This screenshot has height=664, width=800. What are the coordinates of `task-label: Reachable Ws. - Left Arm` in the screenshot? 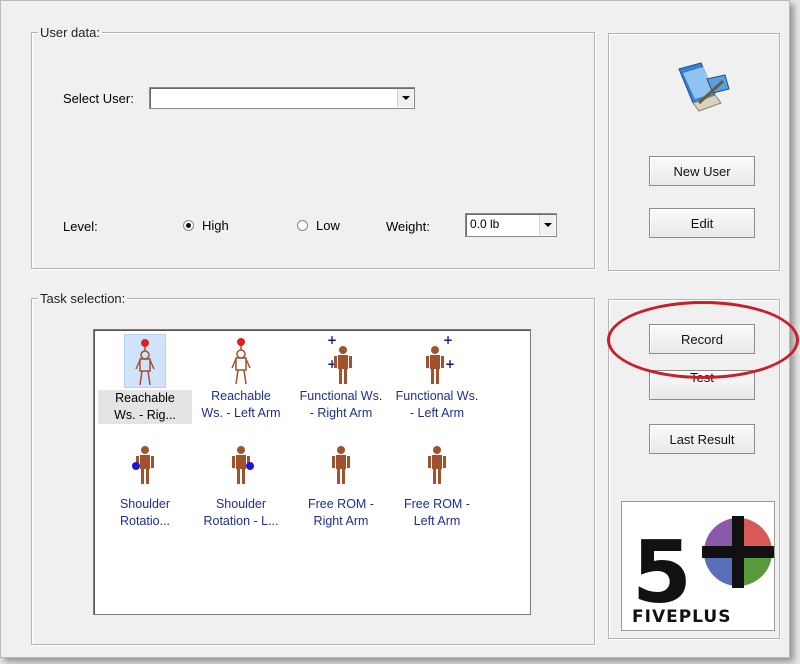 It's located at (241, 404).